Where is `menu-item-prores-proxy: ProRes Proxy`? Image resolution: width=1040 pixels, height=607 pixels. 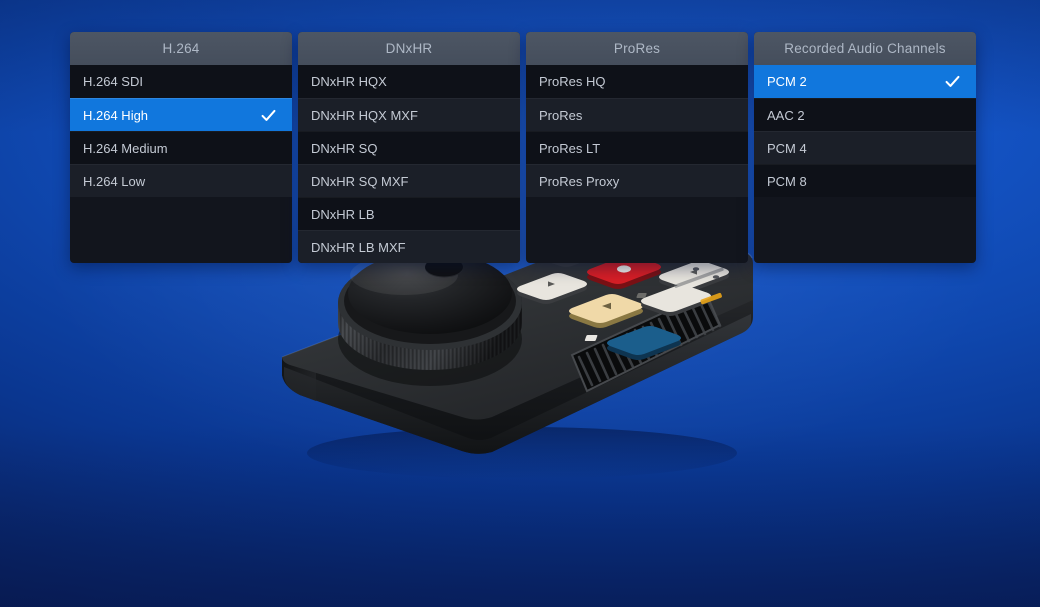 menu-item-prores-proxy: ProRes Proxy is located at coordinates (637, 180).